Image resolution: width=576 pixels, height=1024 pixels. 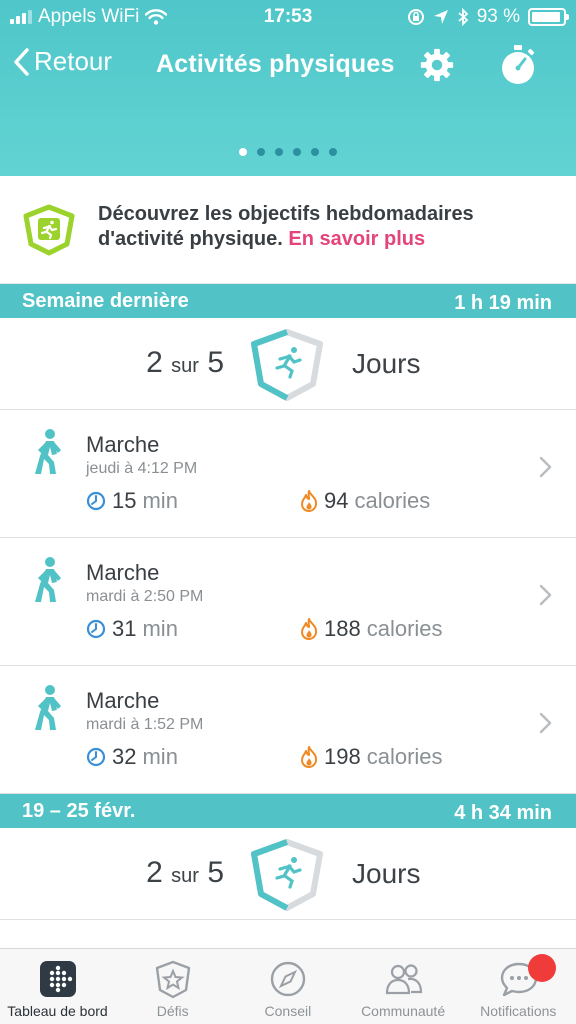 What do you see at coordinates (518, 1011) in the screenshot?
I see `tab-label: Notifications` at bounding box center [518, 1011].